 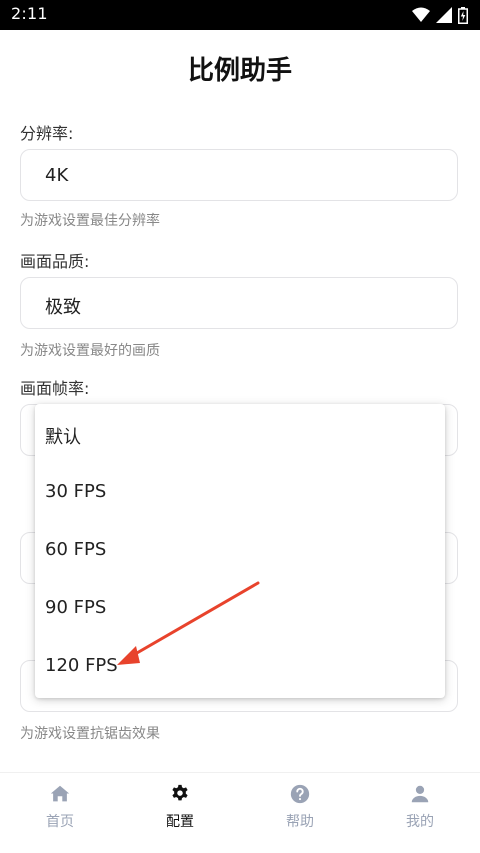 I want to click on resolution-hint: 为游戏设置最佳分辨率, so click(x=90, y=221).